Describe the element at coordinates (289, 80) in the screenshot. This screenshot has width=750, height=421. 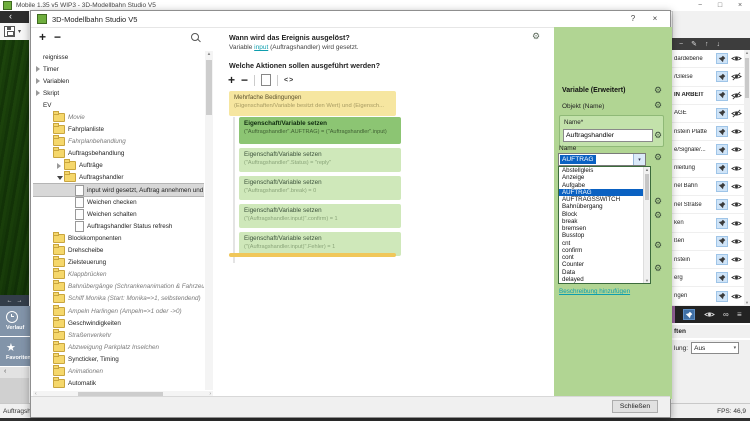
I see `code-view-icon: <>` at that location.